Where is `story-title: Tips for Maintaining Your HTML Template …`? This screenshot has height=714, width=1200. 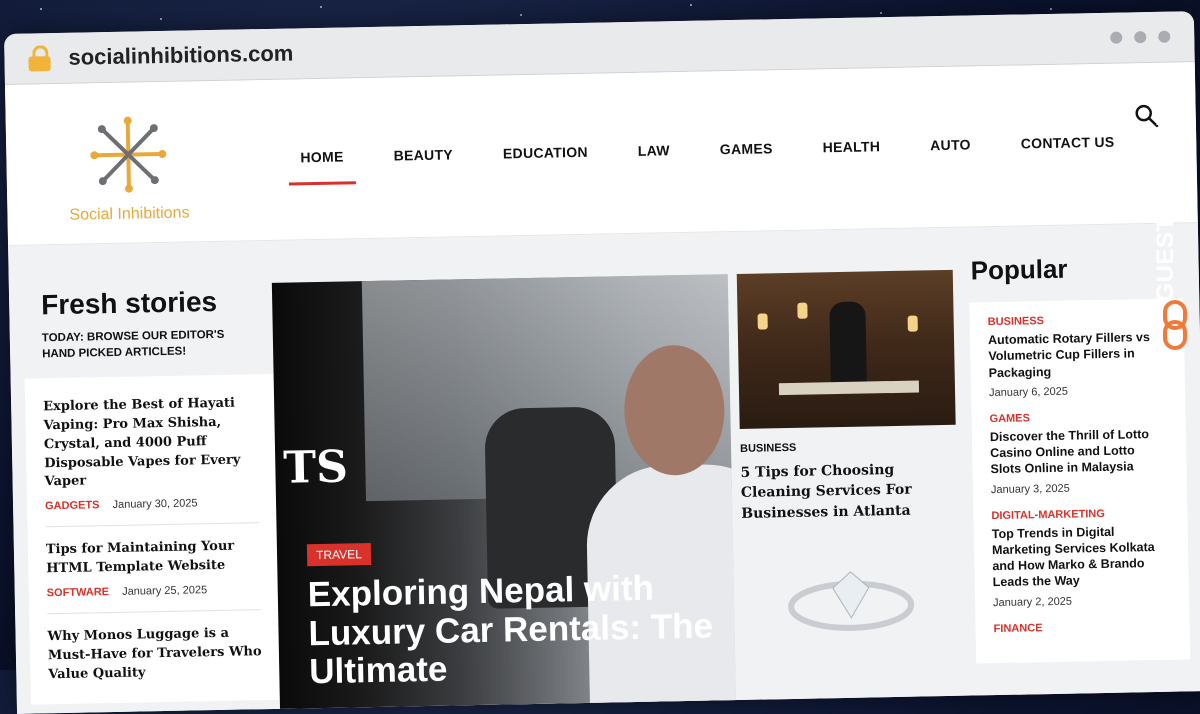 story-title: Tips for Maintaining Your HTML Template … is located at coordinates (153, 558).